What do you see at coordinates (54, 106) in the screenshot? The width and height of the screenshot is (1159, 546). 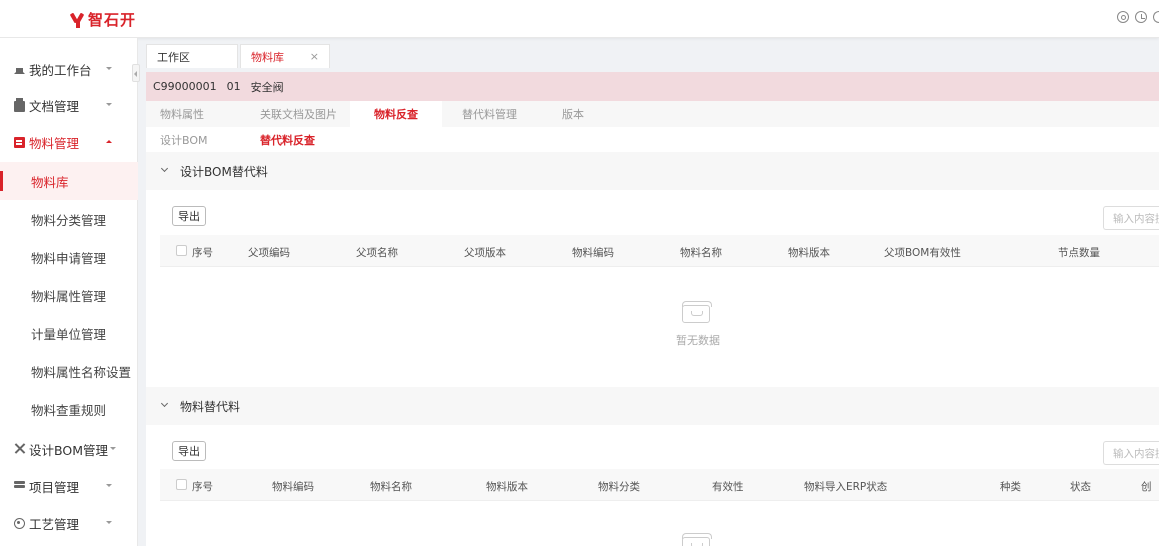 I see `sidebar-item-label: 文档管理` at bounding box center [54, 106].